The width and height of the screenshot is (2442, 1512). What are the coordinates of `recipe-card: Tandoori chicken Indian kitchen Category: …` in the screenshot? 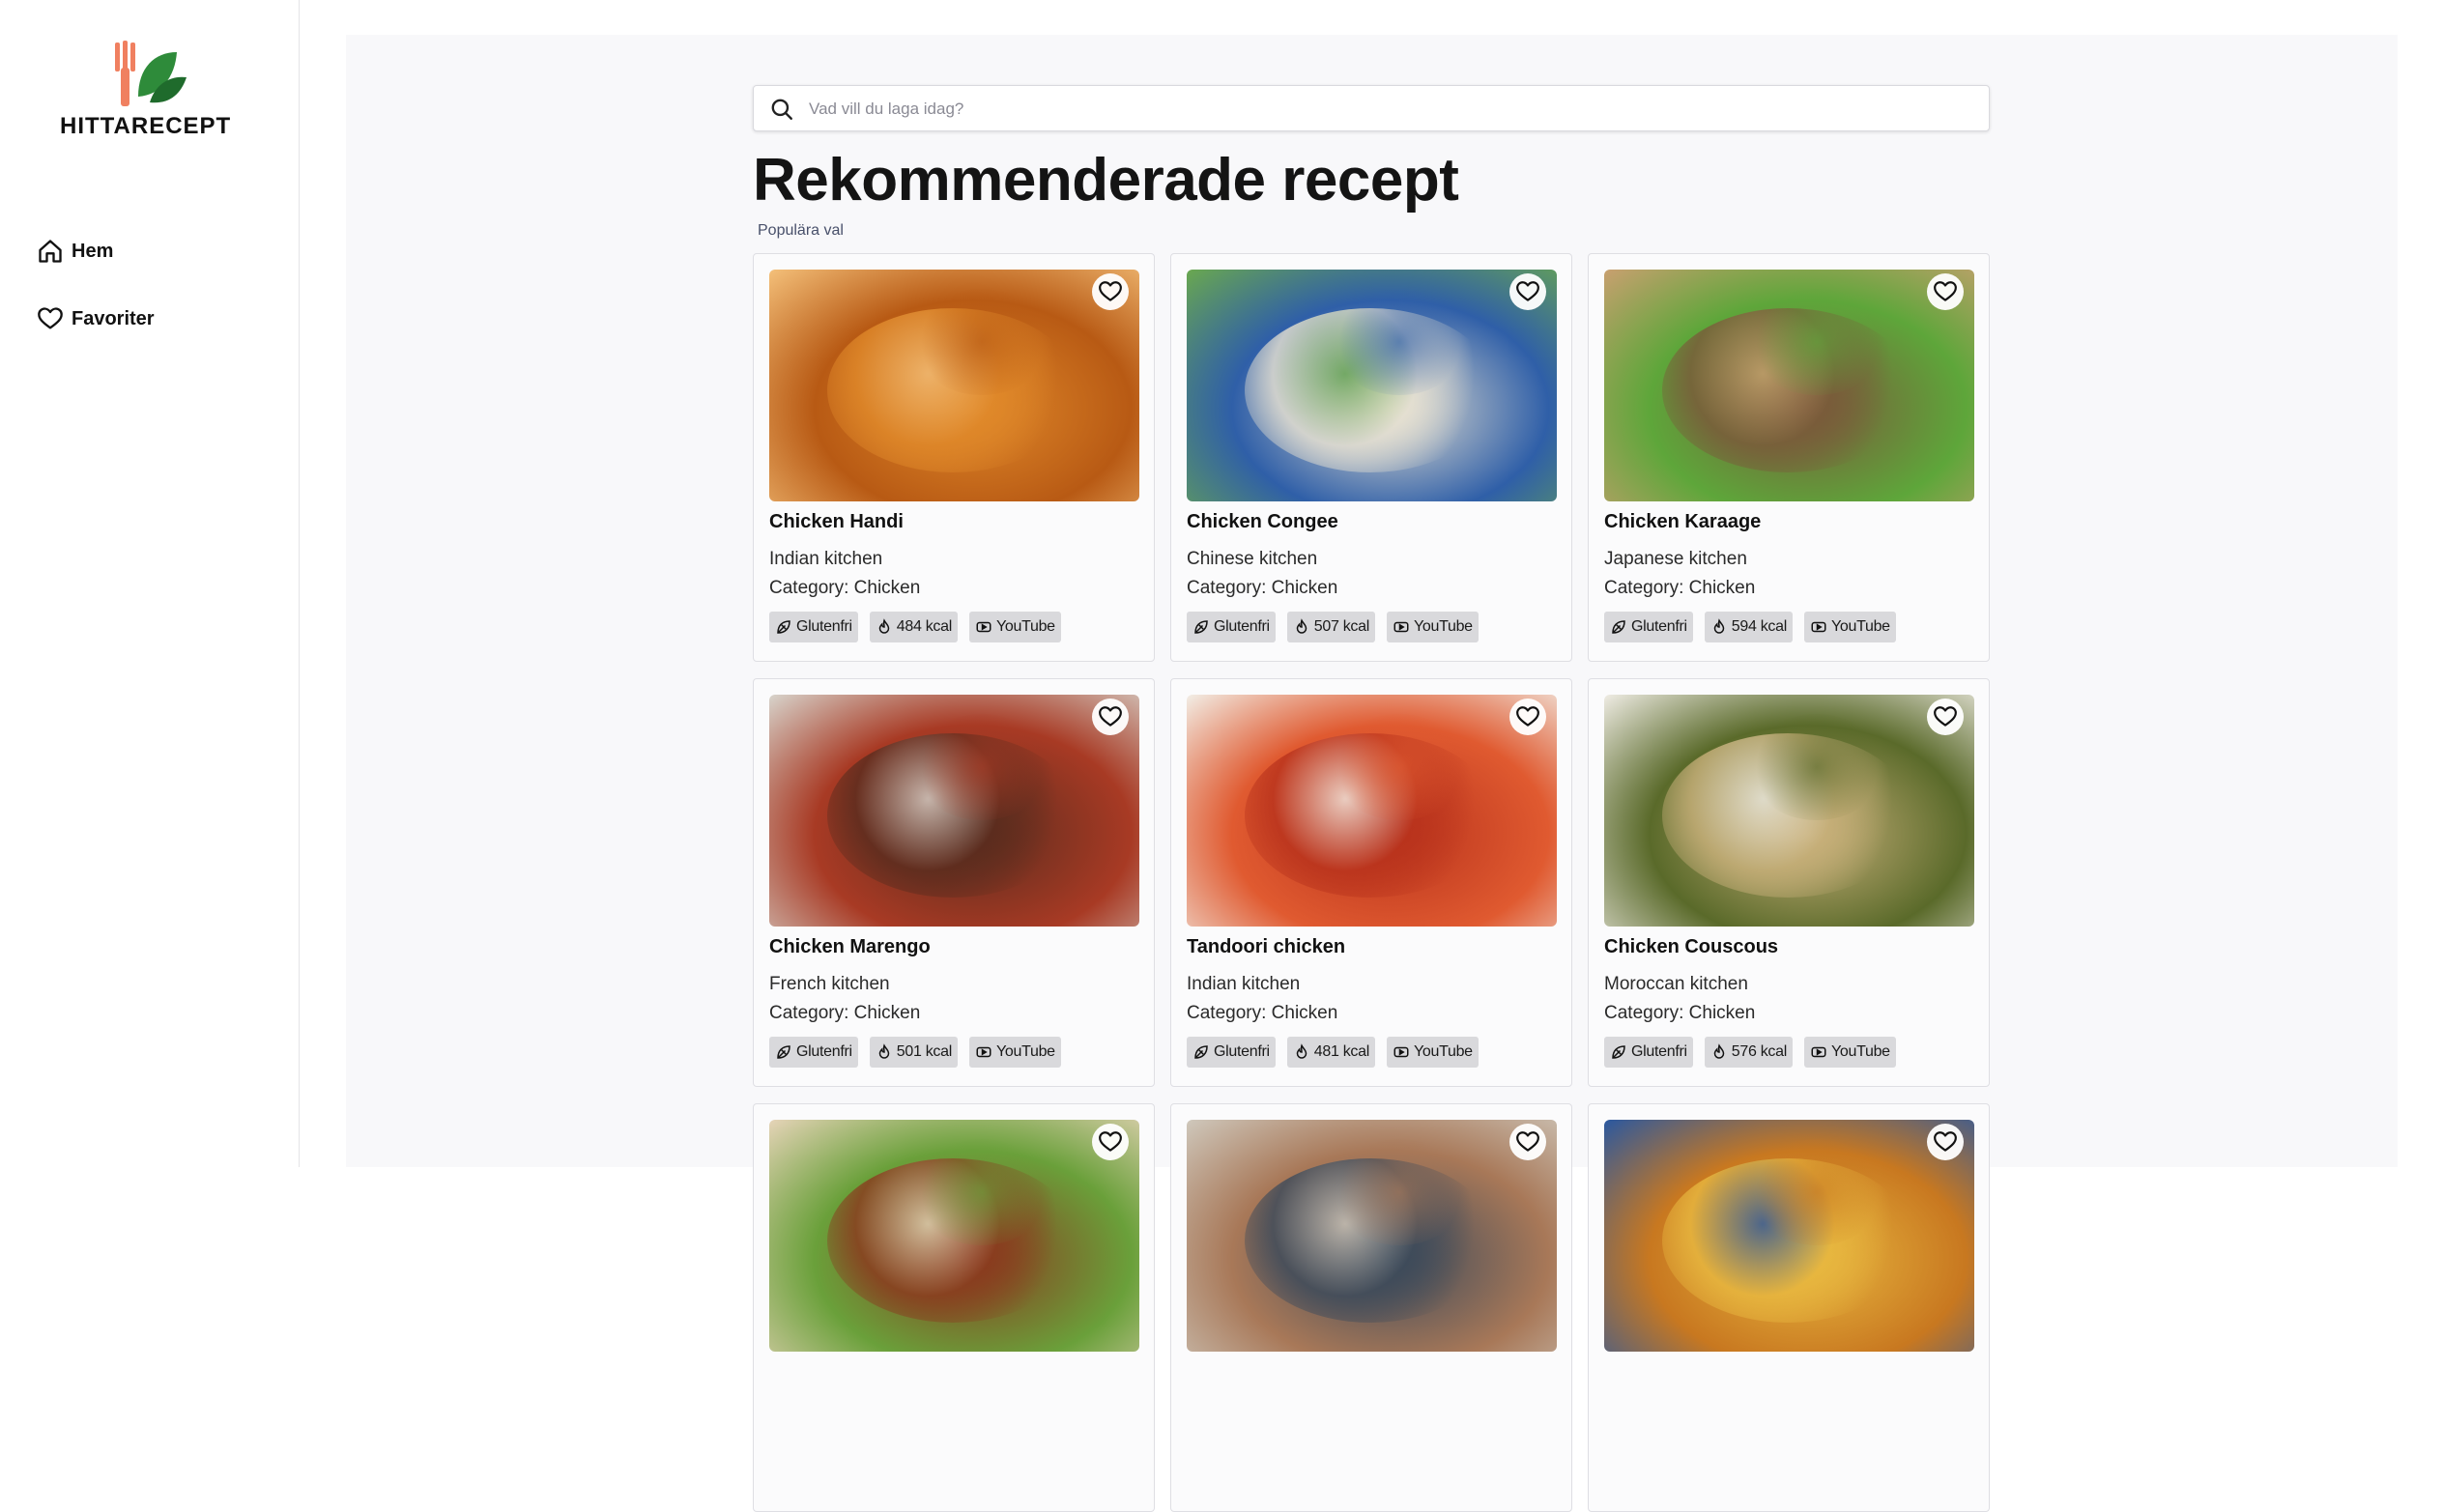 It's located at (1371, 882).